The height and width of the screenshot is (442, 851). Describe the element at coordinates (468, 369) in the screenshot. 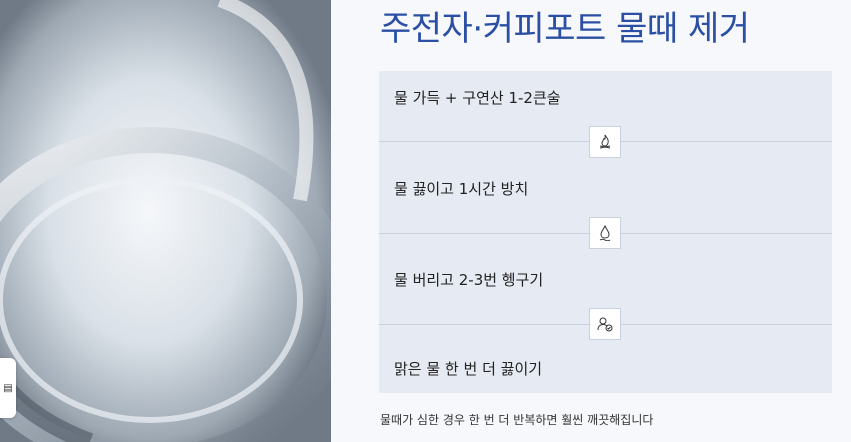

I see `step-4: 맑은 물 한 번 더 끓이기` at that location.